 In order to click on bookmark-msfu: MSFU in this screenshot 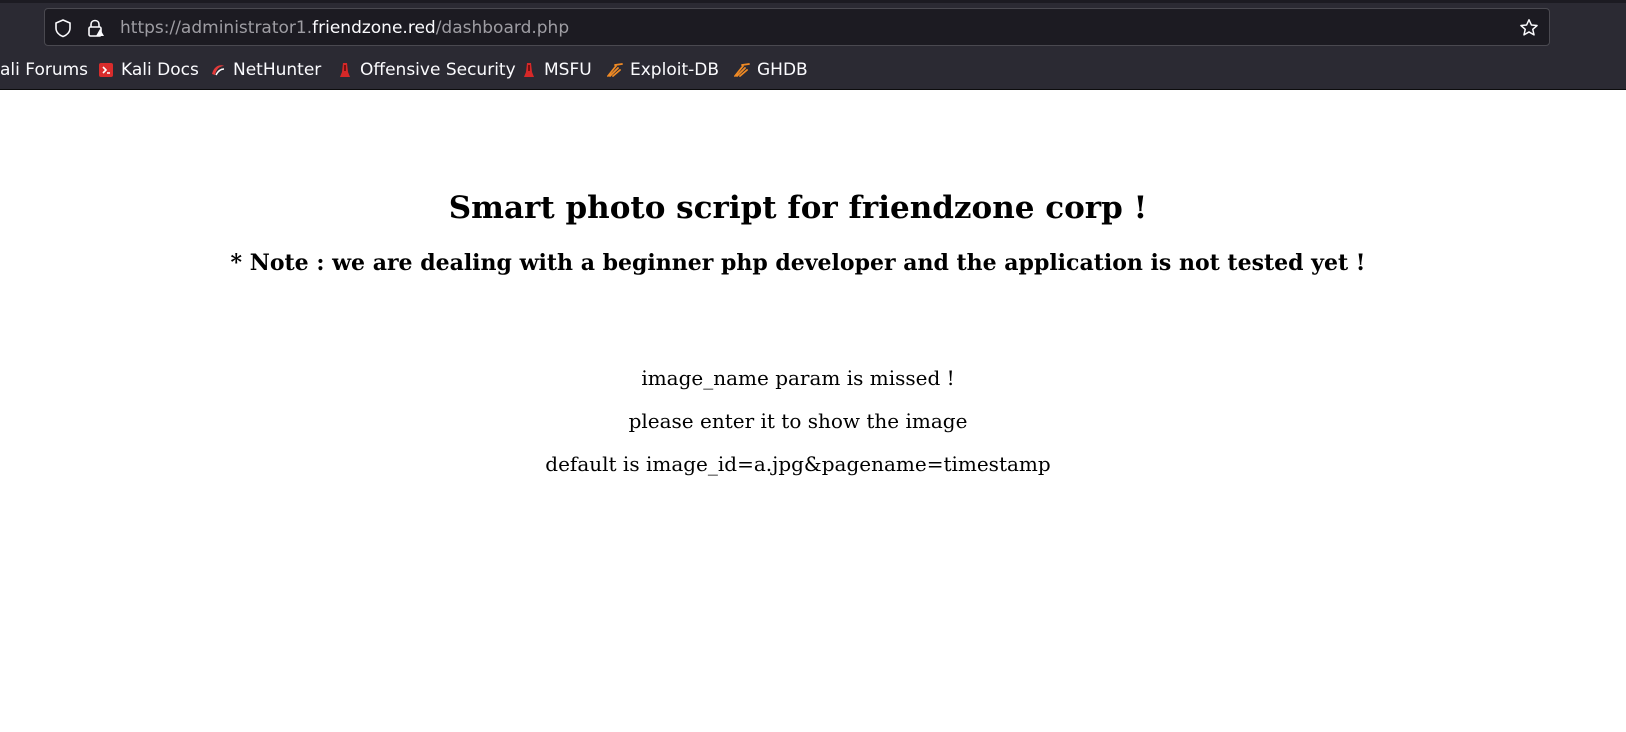, I will do `click(556, 70)`.